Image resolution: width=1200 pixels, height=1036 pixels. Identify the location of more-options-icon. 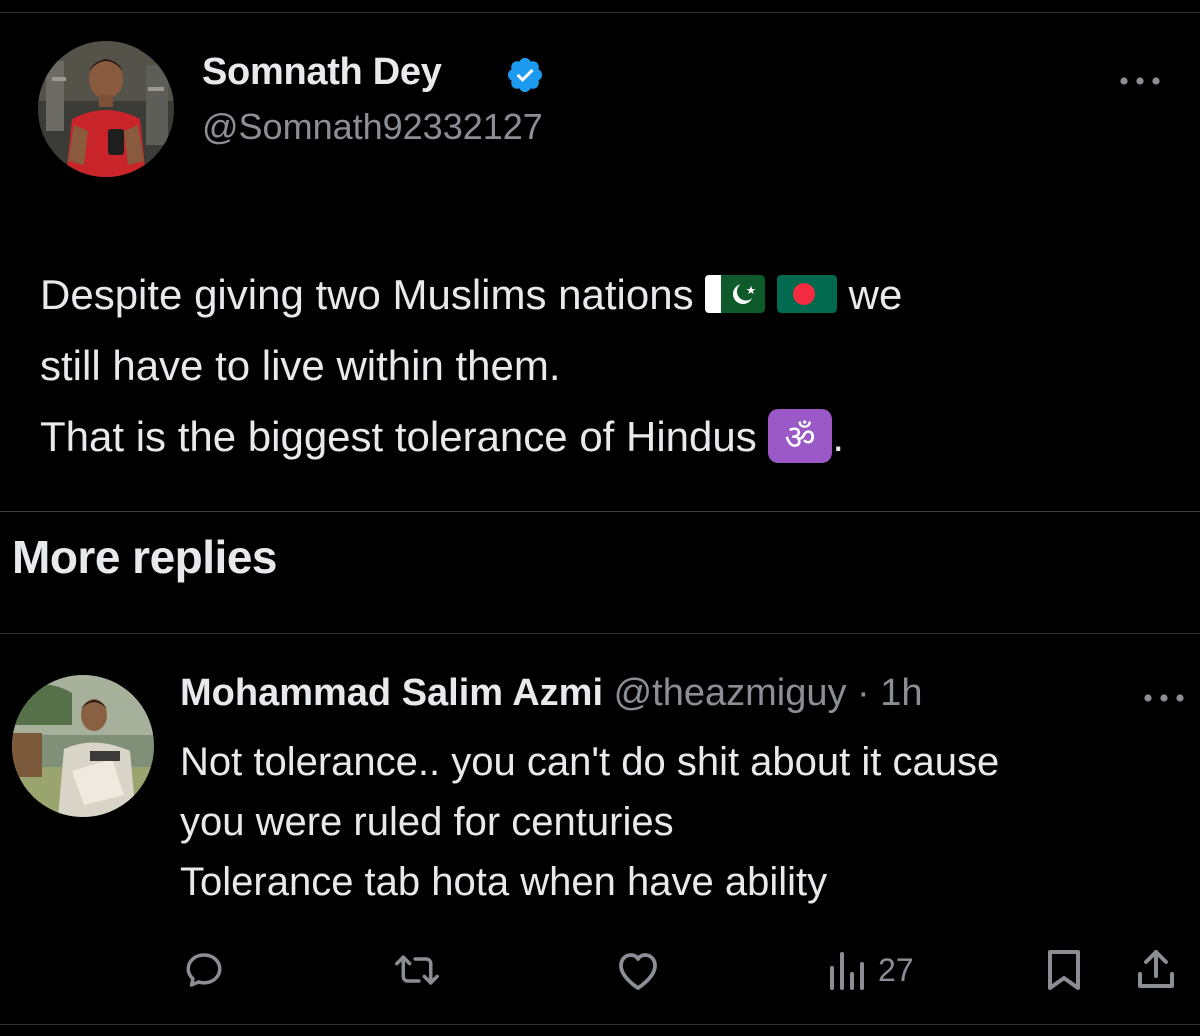
(1140, 81).